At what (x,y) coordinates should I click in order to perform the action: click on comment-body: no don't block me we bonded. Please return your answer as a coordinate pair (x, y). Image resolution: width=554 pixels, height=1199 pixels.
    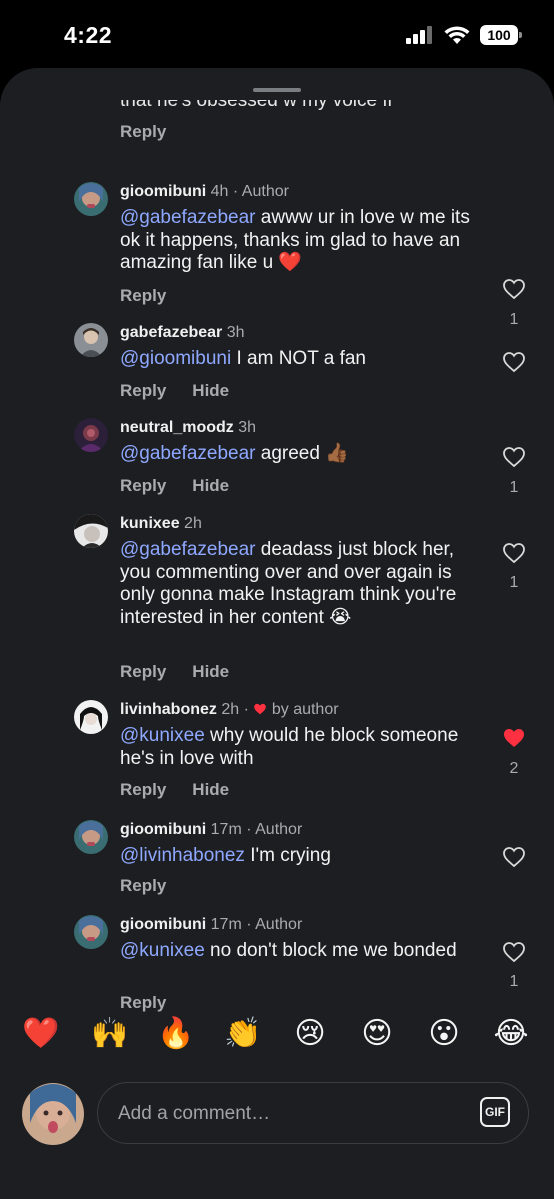
    Looking at the image, I should click on (330, 950).